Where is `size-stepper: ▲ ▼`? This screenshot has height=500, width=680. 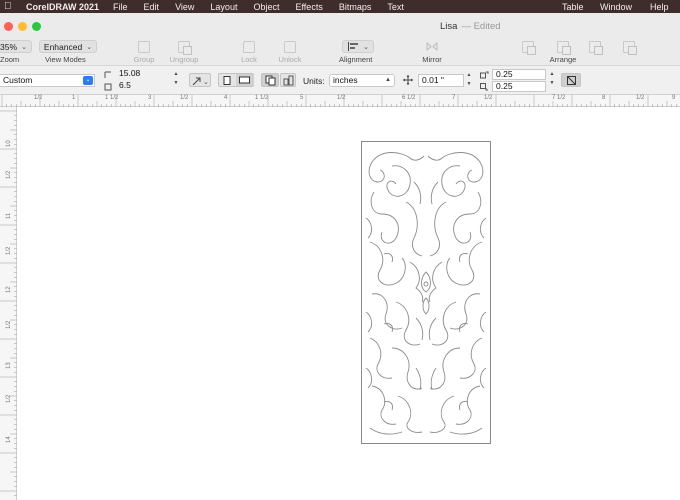 size-stepper: ▲ ▼ is located at coordinates (176, 80).